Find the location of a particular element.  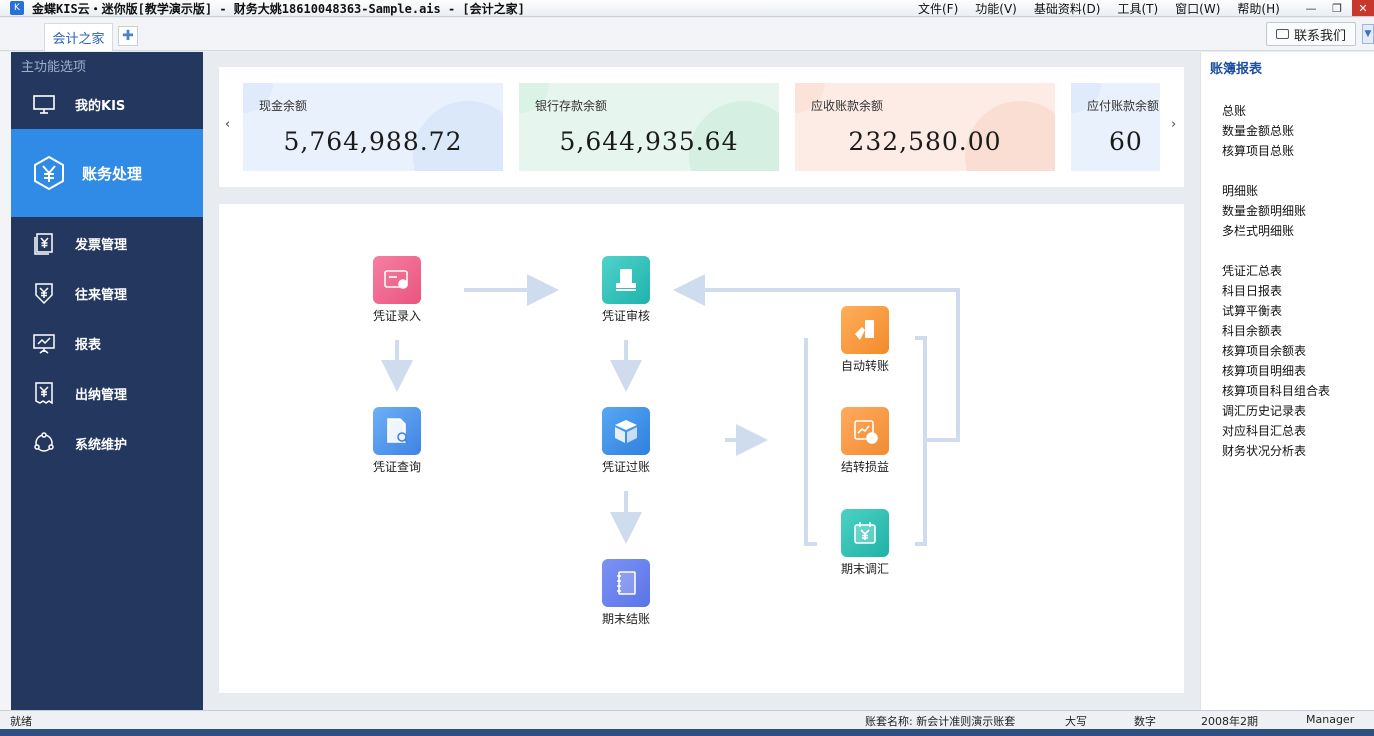

panel-toggle-button: ▼ is located at coordinates (1368, 34).